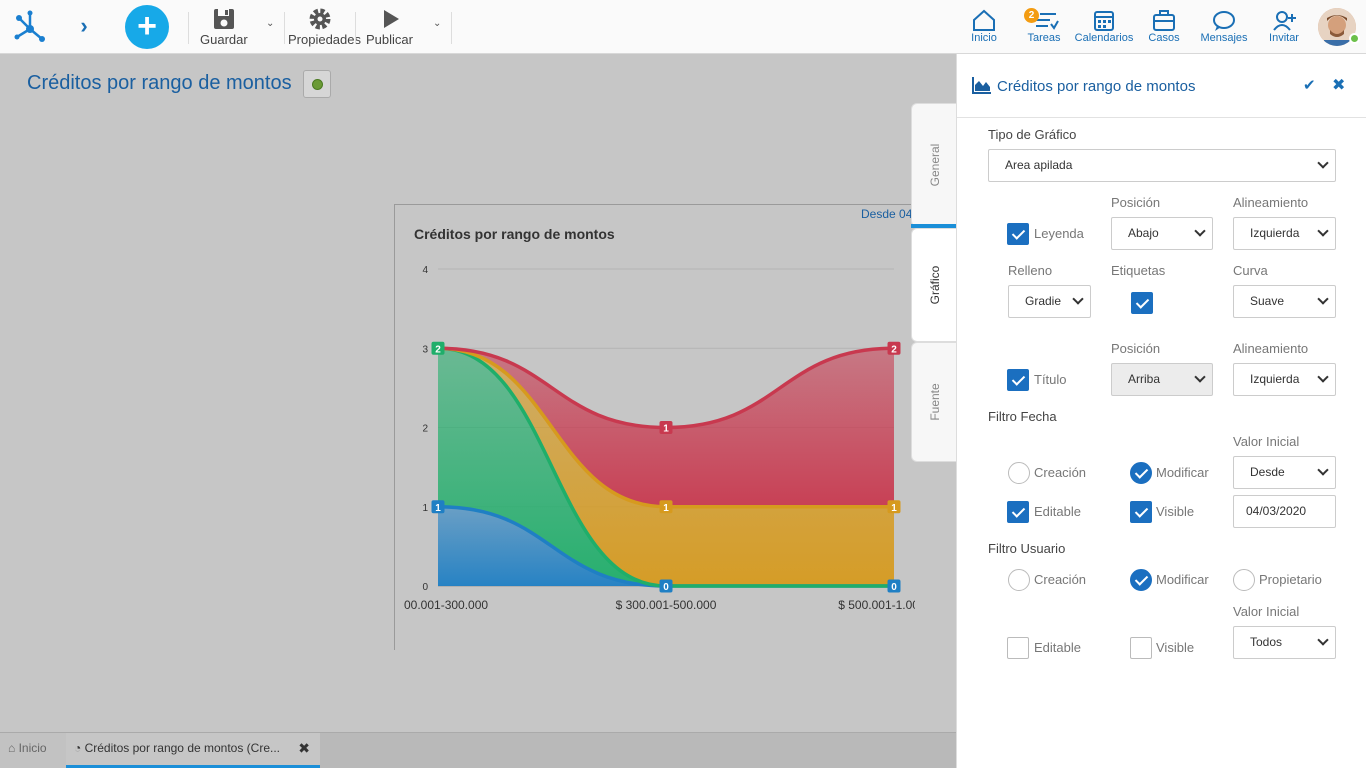  Describe the element at coordinates (324, 27) in the screenshot. I see `properties-button: Propiedades` at that location.